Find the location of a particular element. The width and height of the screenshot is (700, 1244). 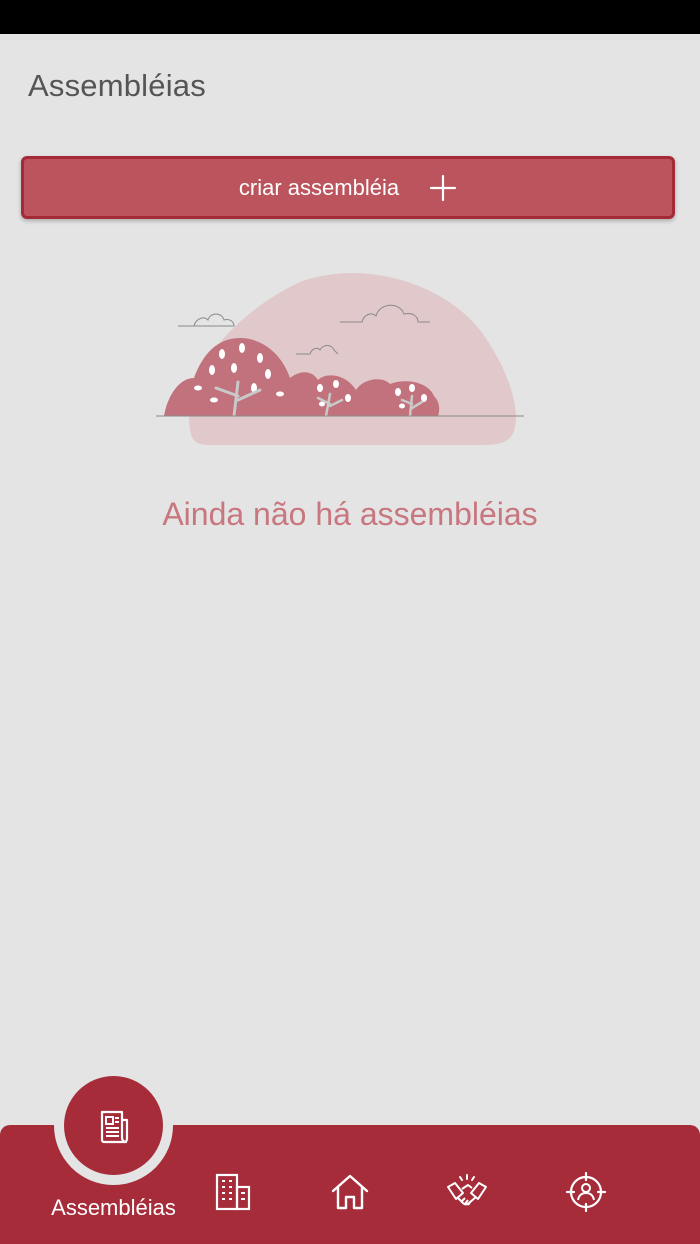

building-icon is located at coordinates (233, 1192).